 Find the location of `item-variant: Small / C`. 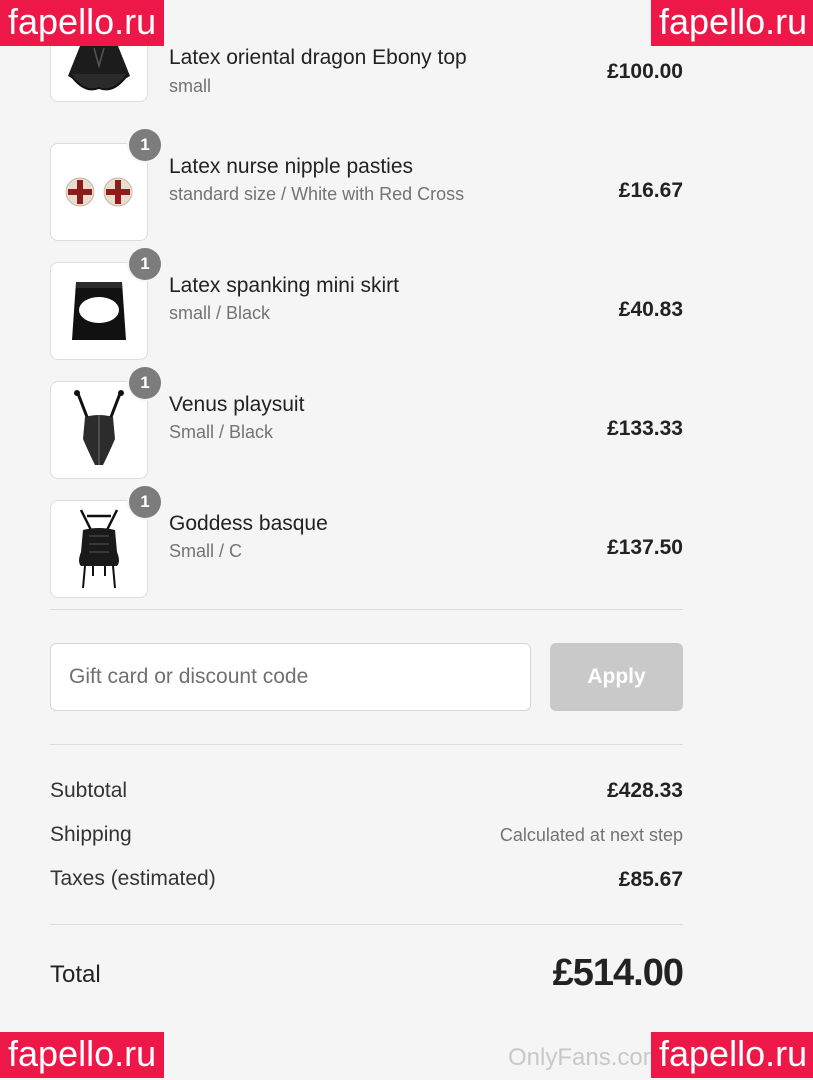

item-variant: Small / C is located at coordinates (206, 551).